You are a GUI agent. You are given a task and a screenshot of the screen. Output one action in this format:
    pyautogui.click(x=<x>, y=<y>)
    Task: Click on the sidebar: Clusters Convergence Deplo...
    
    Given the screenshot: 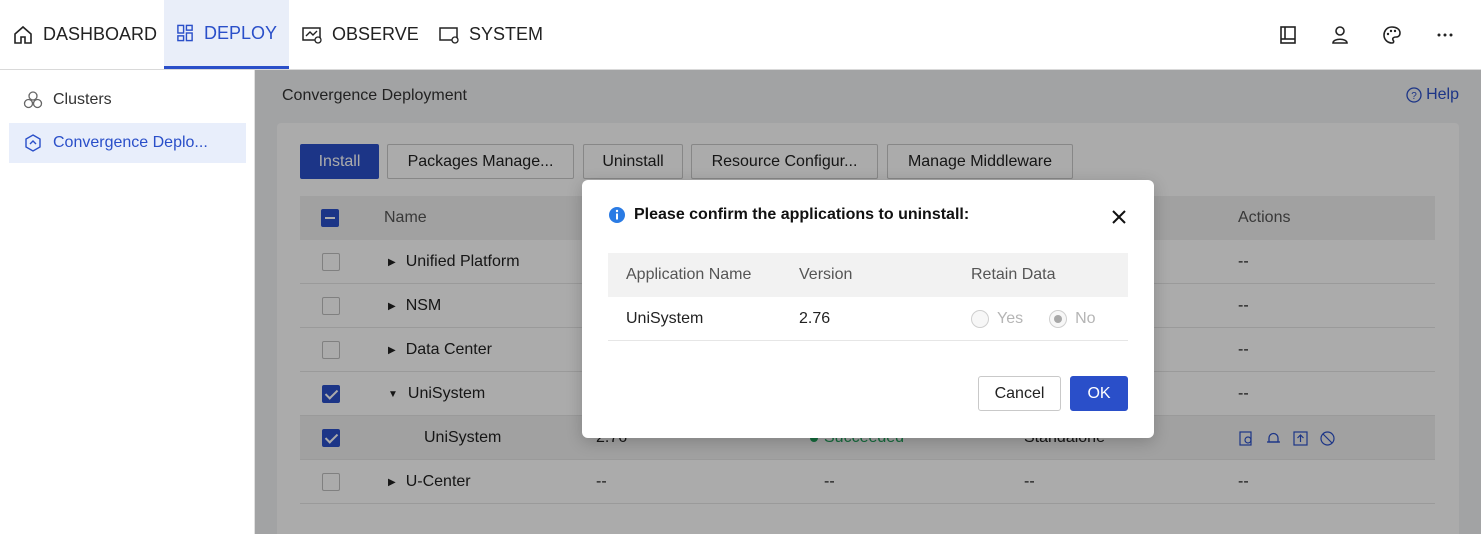 What is the action you would take?
    pyautogui.click(x=127, y=302)
    